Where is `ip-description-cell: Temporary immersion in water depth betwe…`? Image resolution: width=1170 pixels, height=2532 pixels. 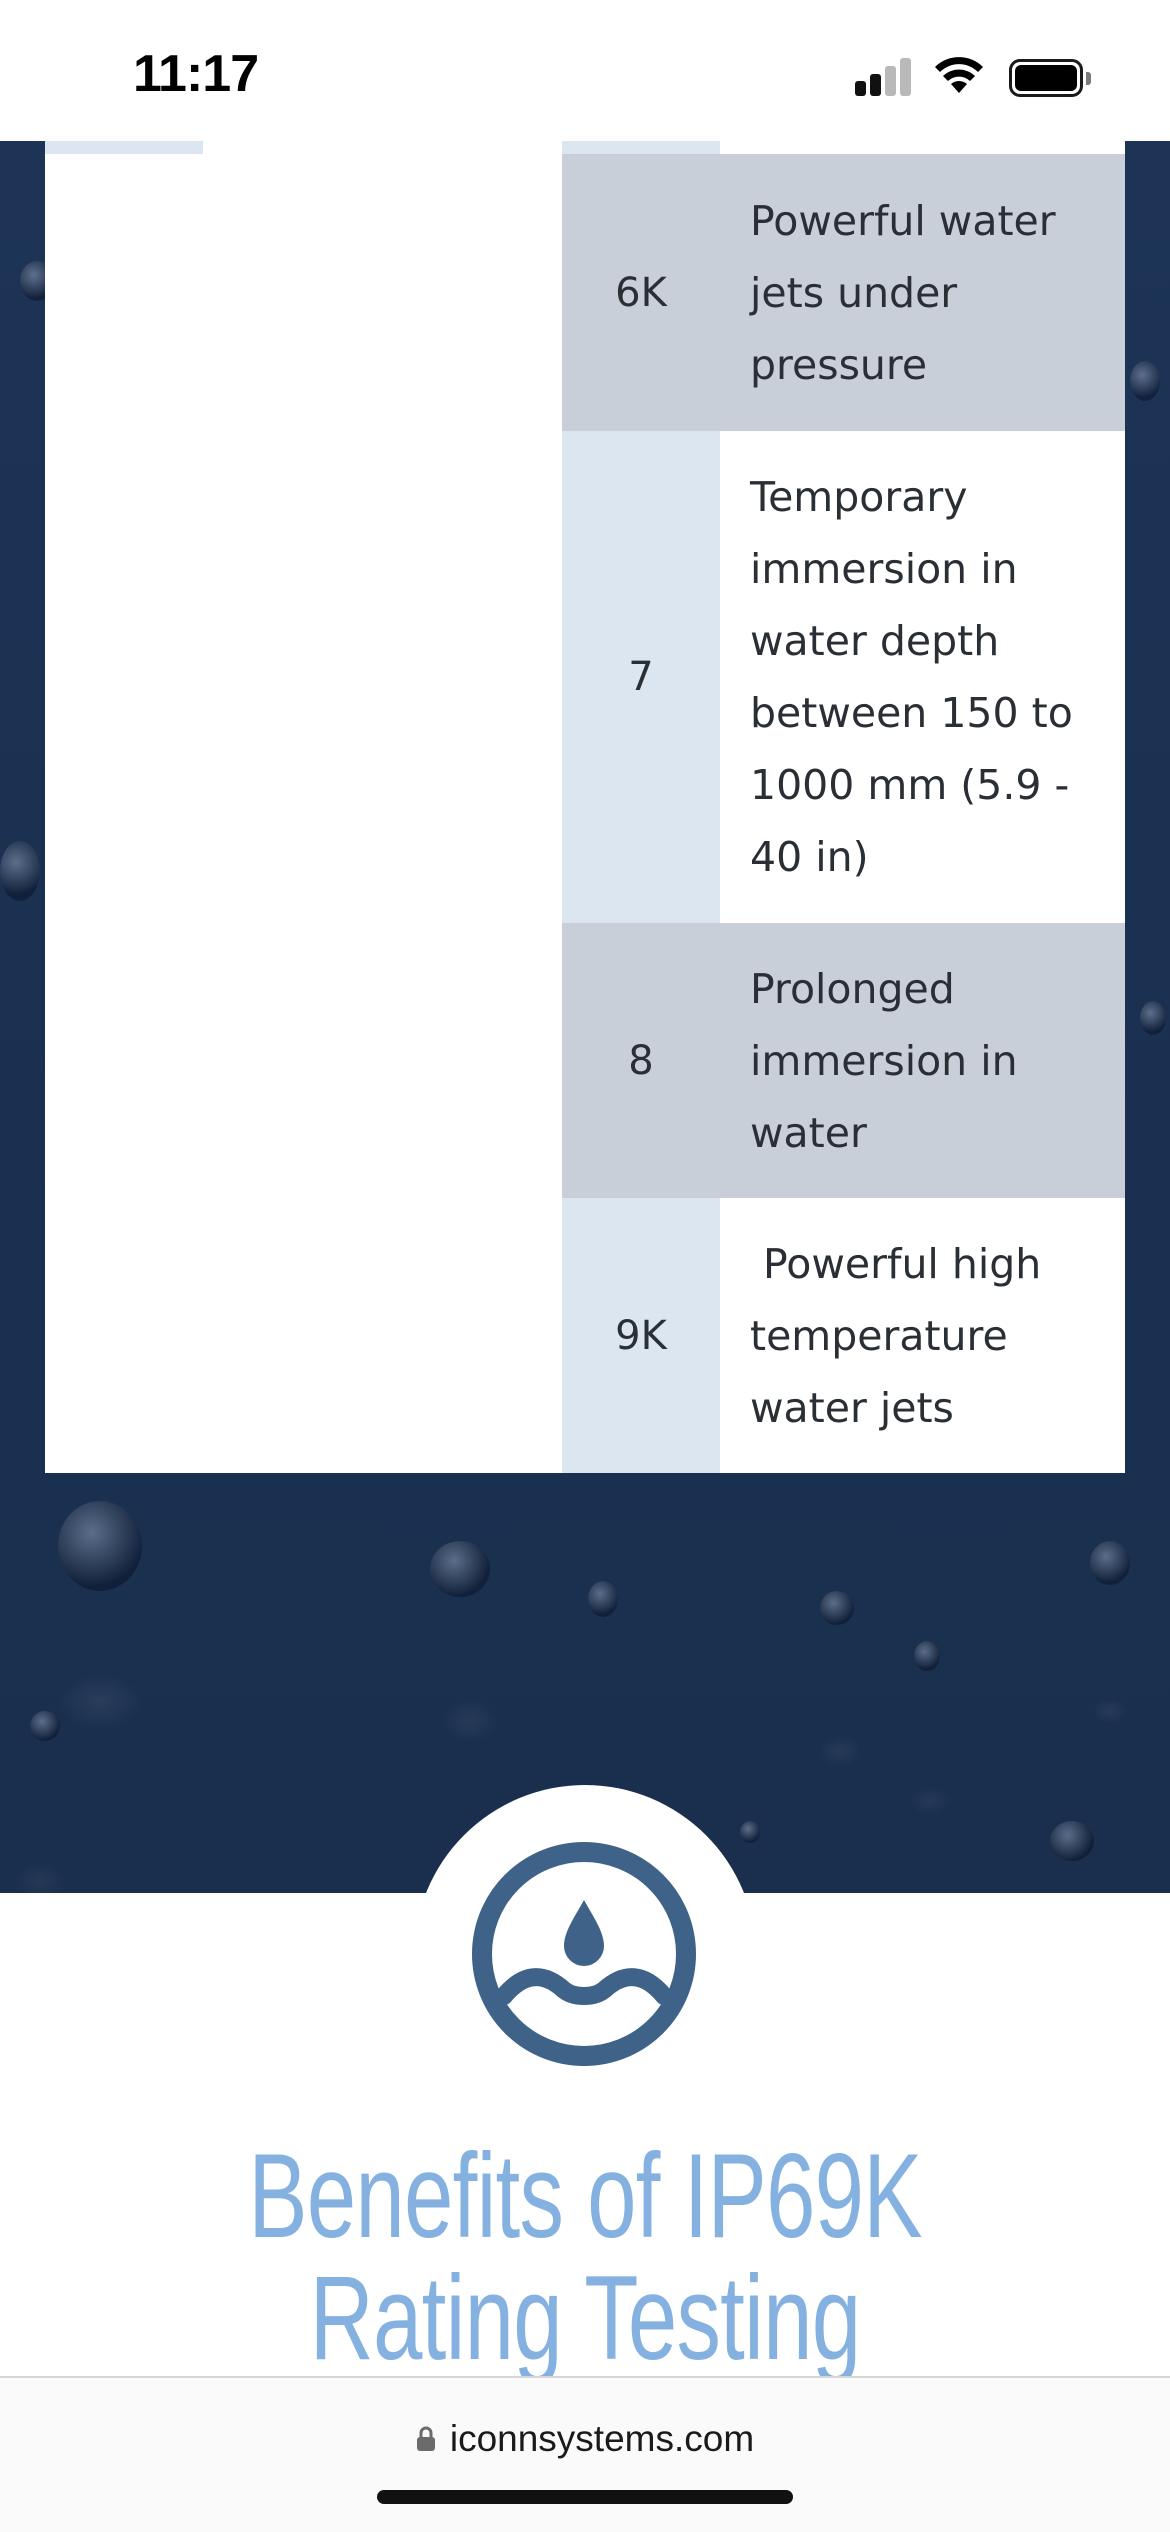 ip-description-cell: Temporary immersion in water depth betwe… is located at coordinates (922, 677).